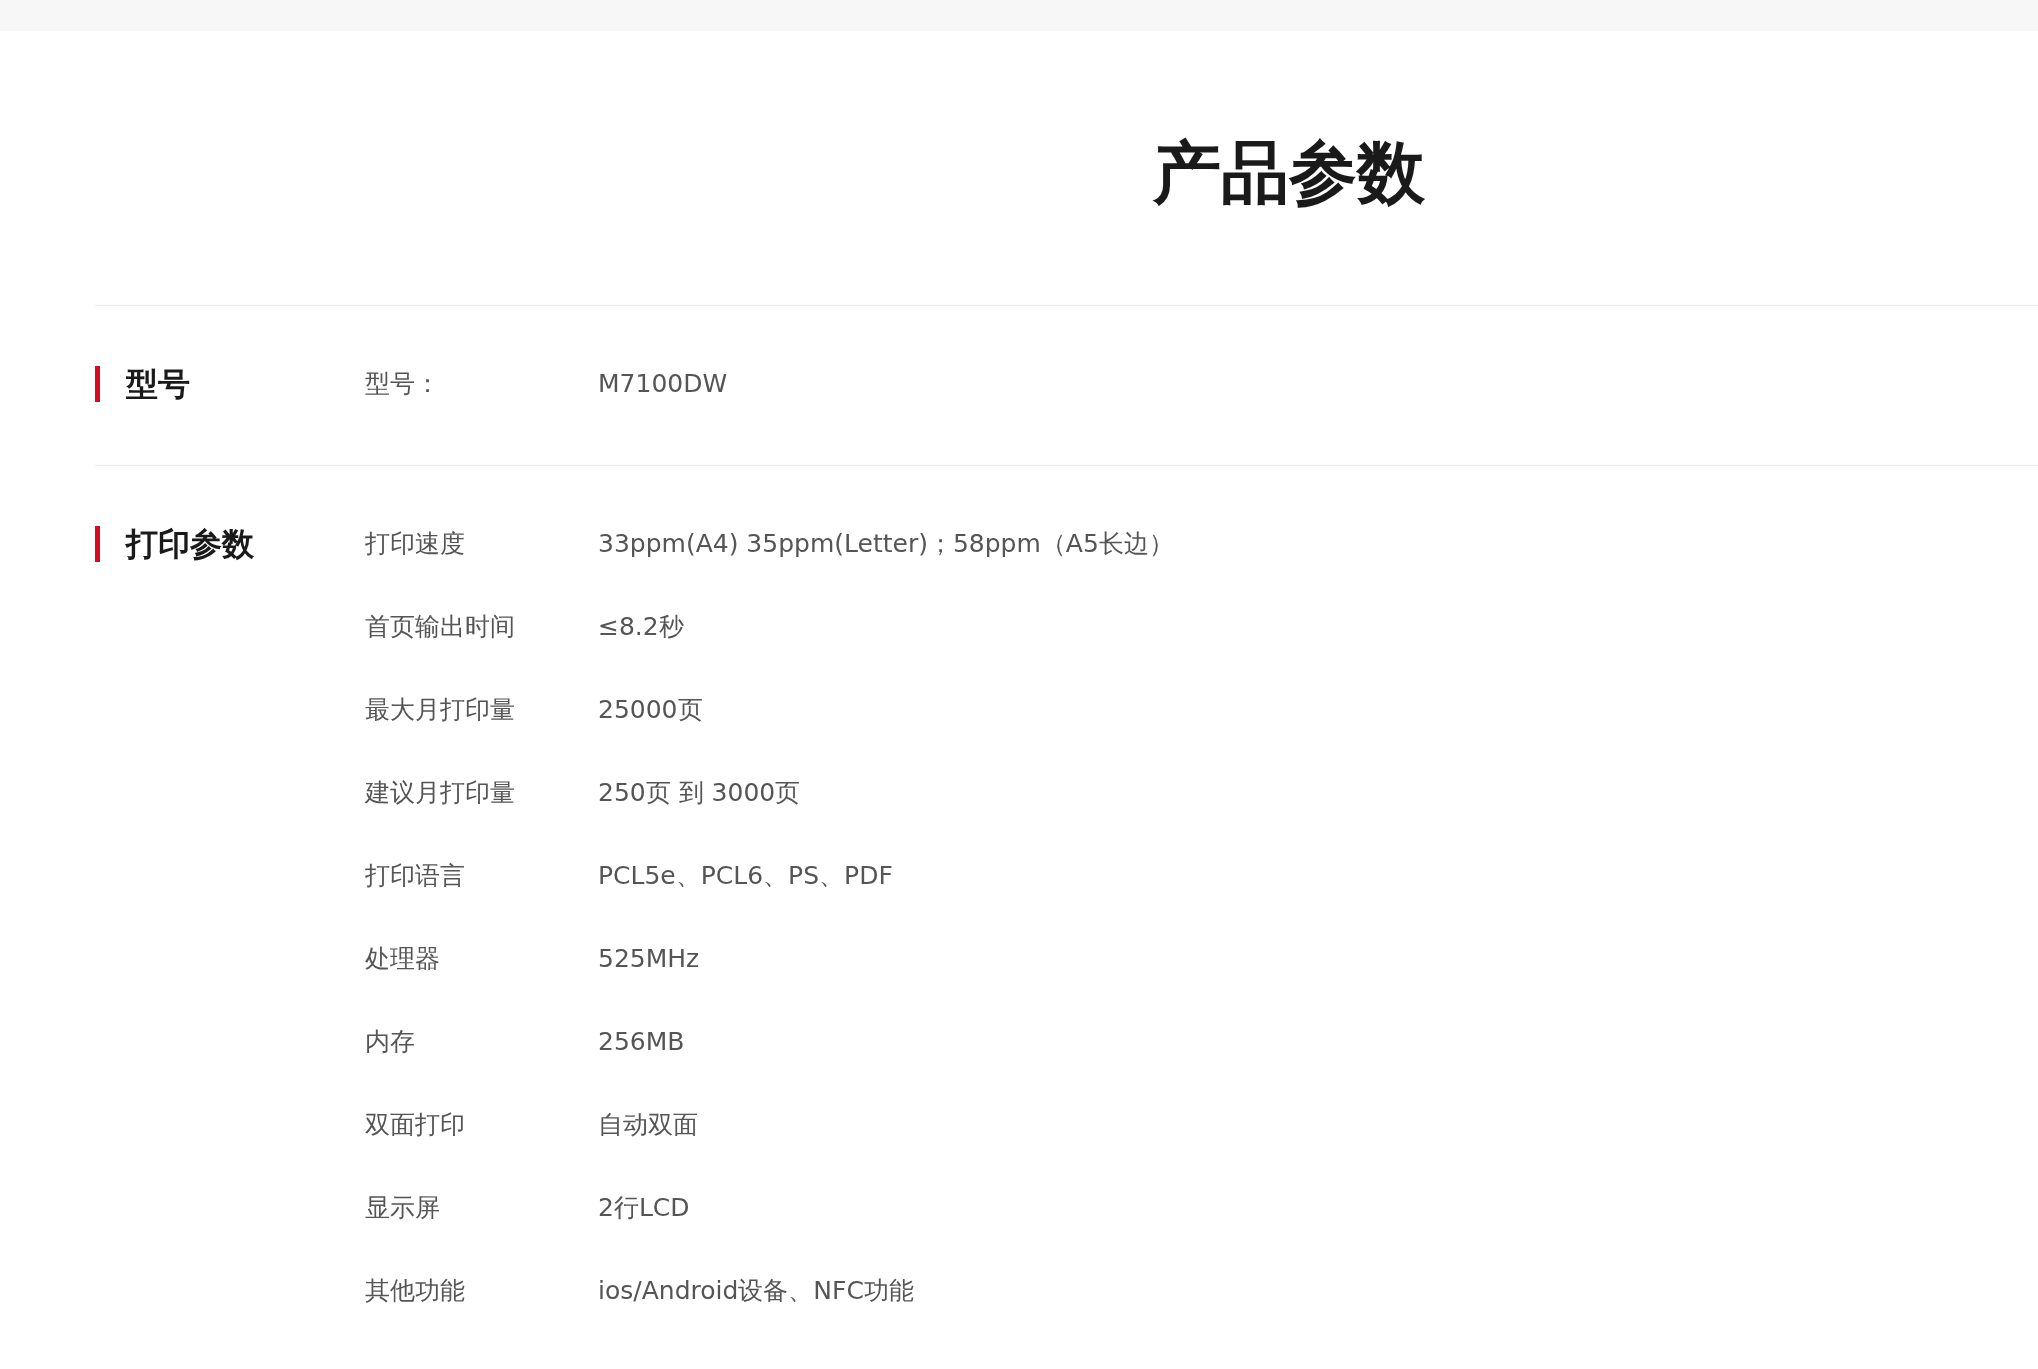 The height and width of the screenshot is (1369, 2038). I want to click on param-value: 250页 到 3000页, so click(700, 793).